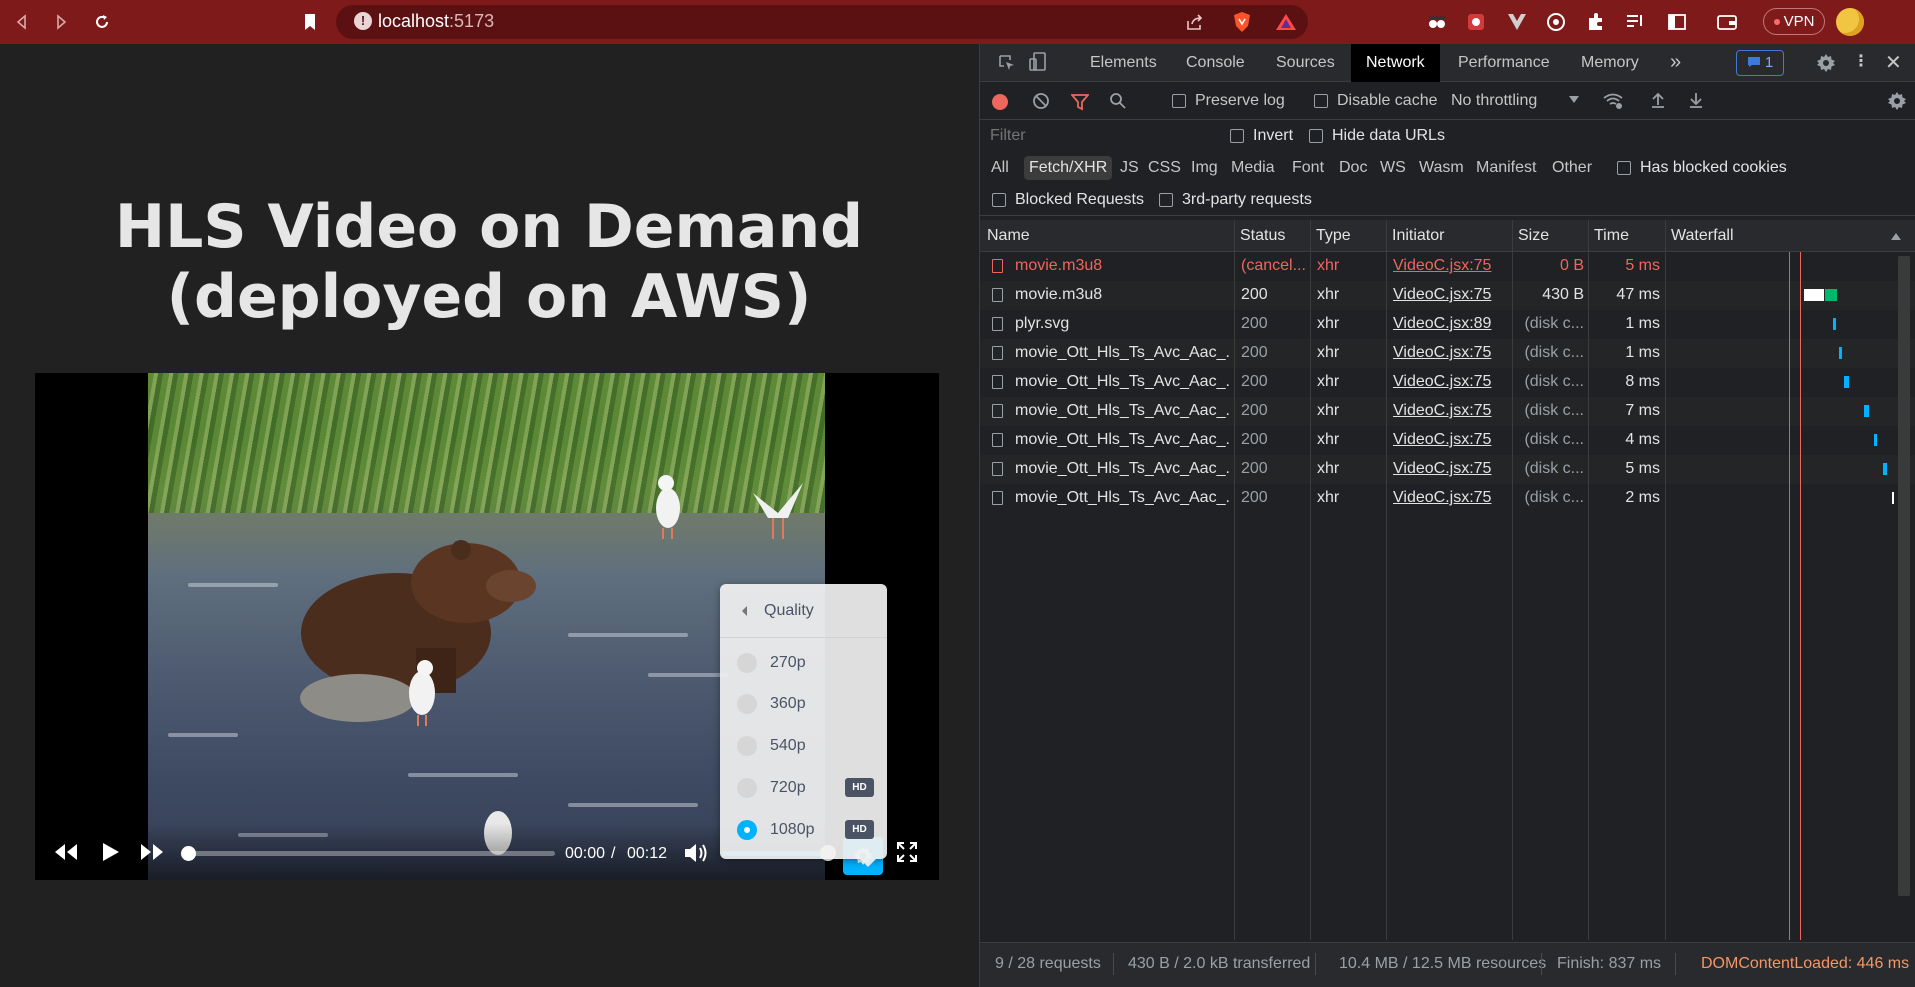  What do you see at coordinates (1696, 102) in the screenshot?
I see `export-har-icon` at bounding box center [1696, 102].